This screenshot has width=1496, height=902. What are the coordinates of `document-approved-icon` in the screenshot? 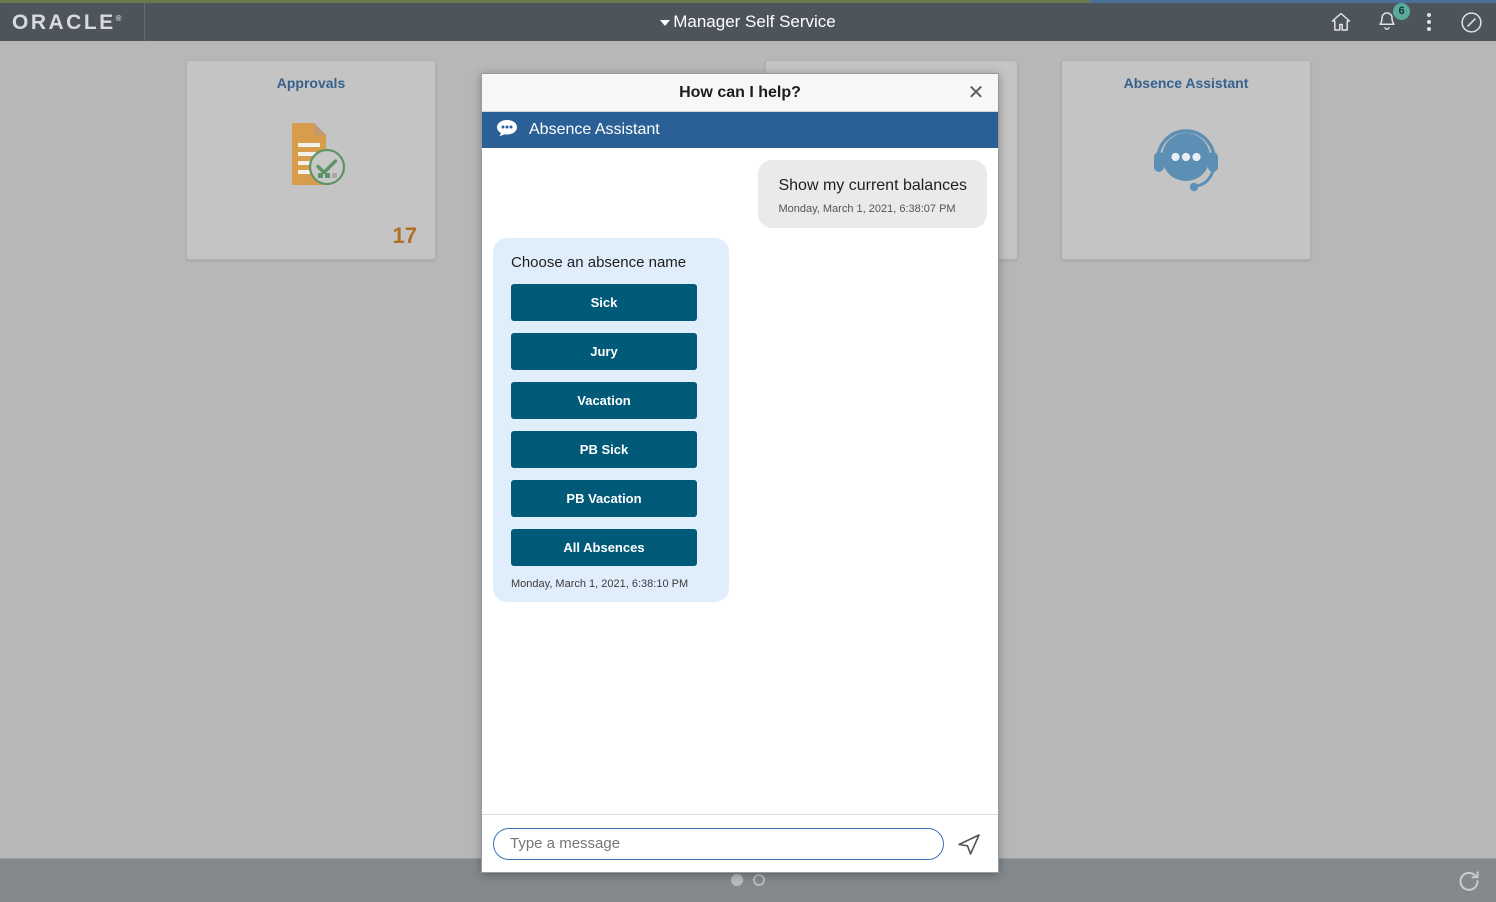 It's located at (311, 153).